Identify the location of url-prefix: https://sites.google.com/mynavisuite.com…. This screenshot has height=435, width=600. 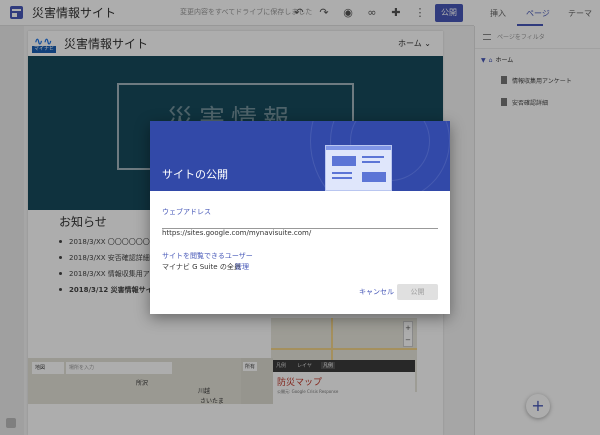
(237, 233).